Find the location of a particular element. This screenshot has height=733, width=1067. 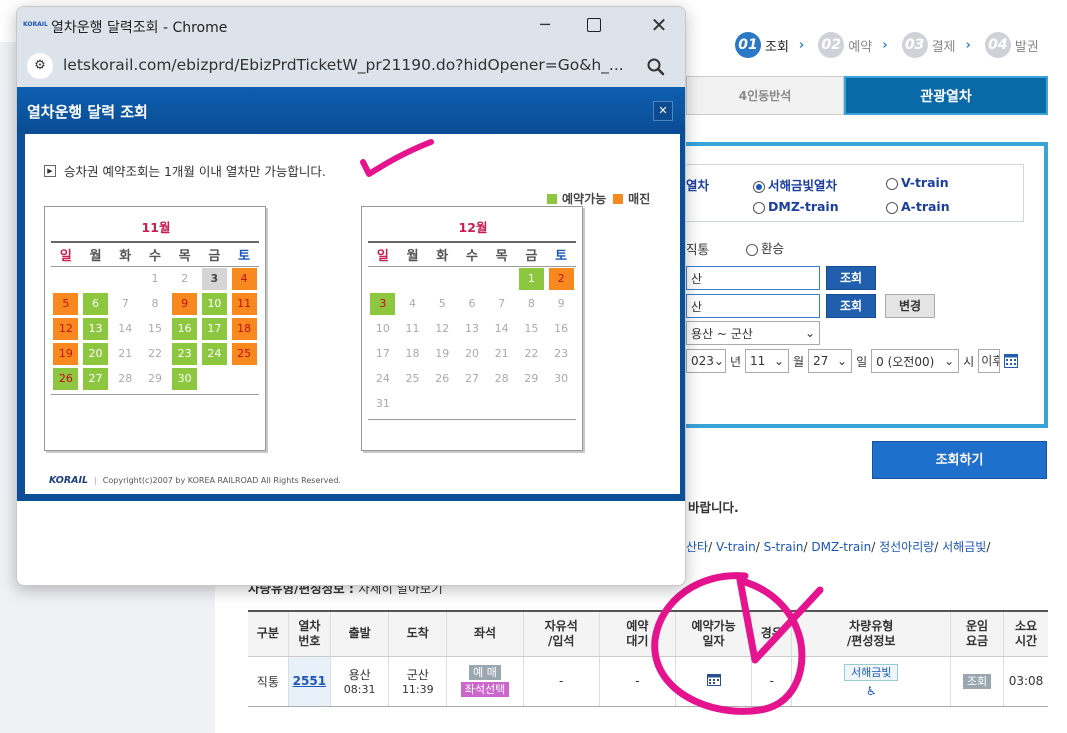

calendar-day: 17 is located at coordinates (215, 328).